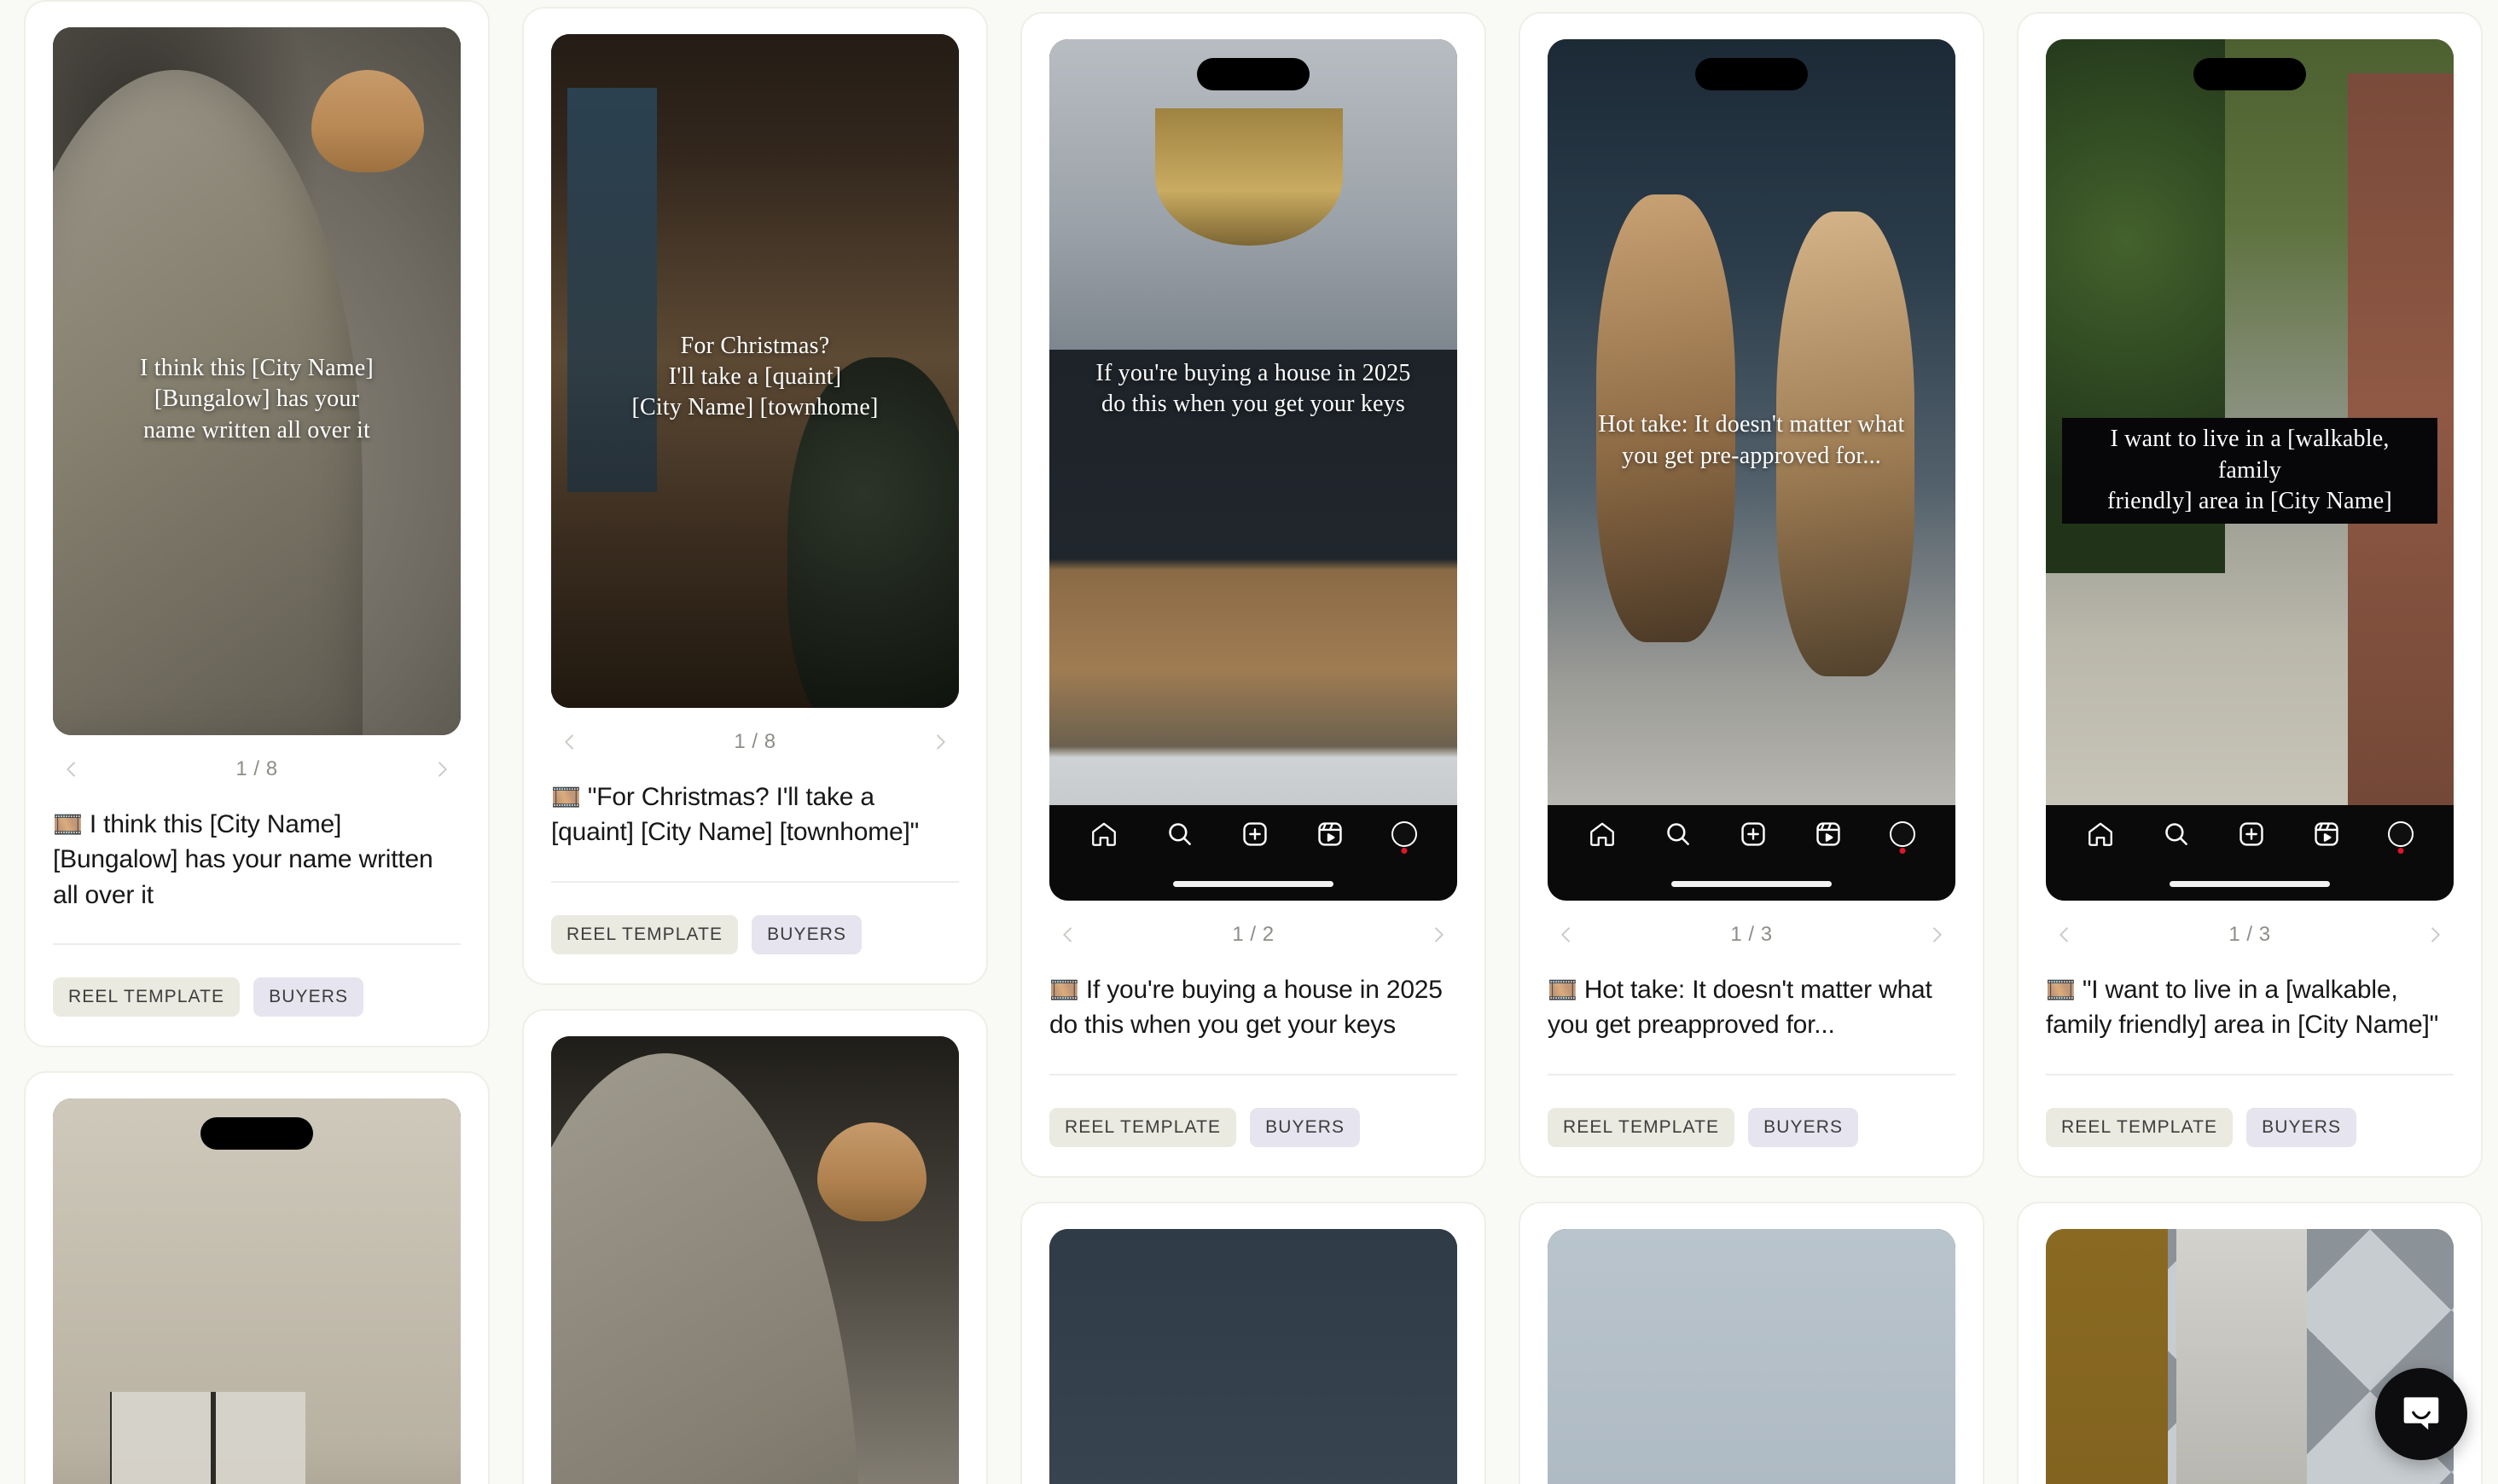  I want to click on template-card-blue-sky, so click(1253, 1342).